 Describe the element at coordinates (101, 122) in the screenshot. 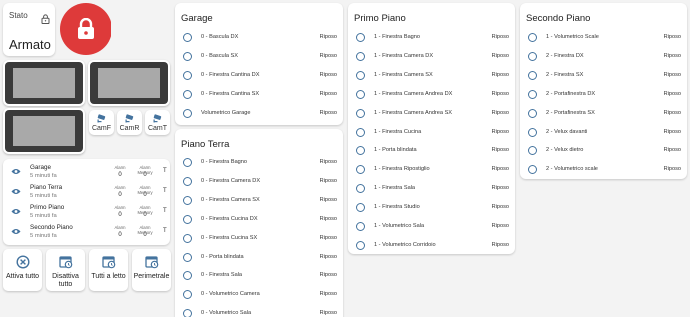

I see `camera-button: CamF` at that location.